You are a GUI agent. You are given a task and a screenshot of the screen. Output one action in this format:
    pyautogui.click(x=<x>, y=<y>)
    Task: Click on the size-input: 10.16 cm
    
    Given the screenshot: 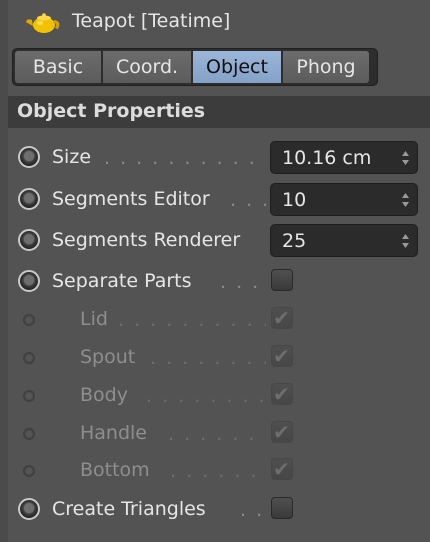 What is the action you would take?
    pyautogui.click(x=344, y=157)
    